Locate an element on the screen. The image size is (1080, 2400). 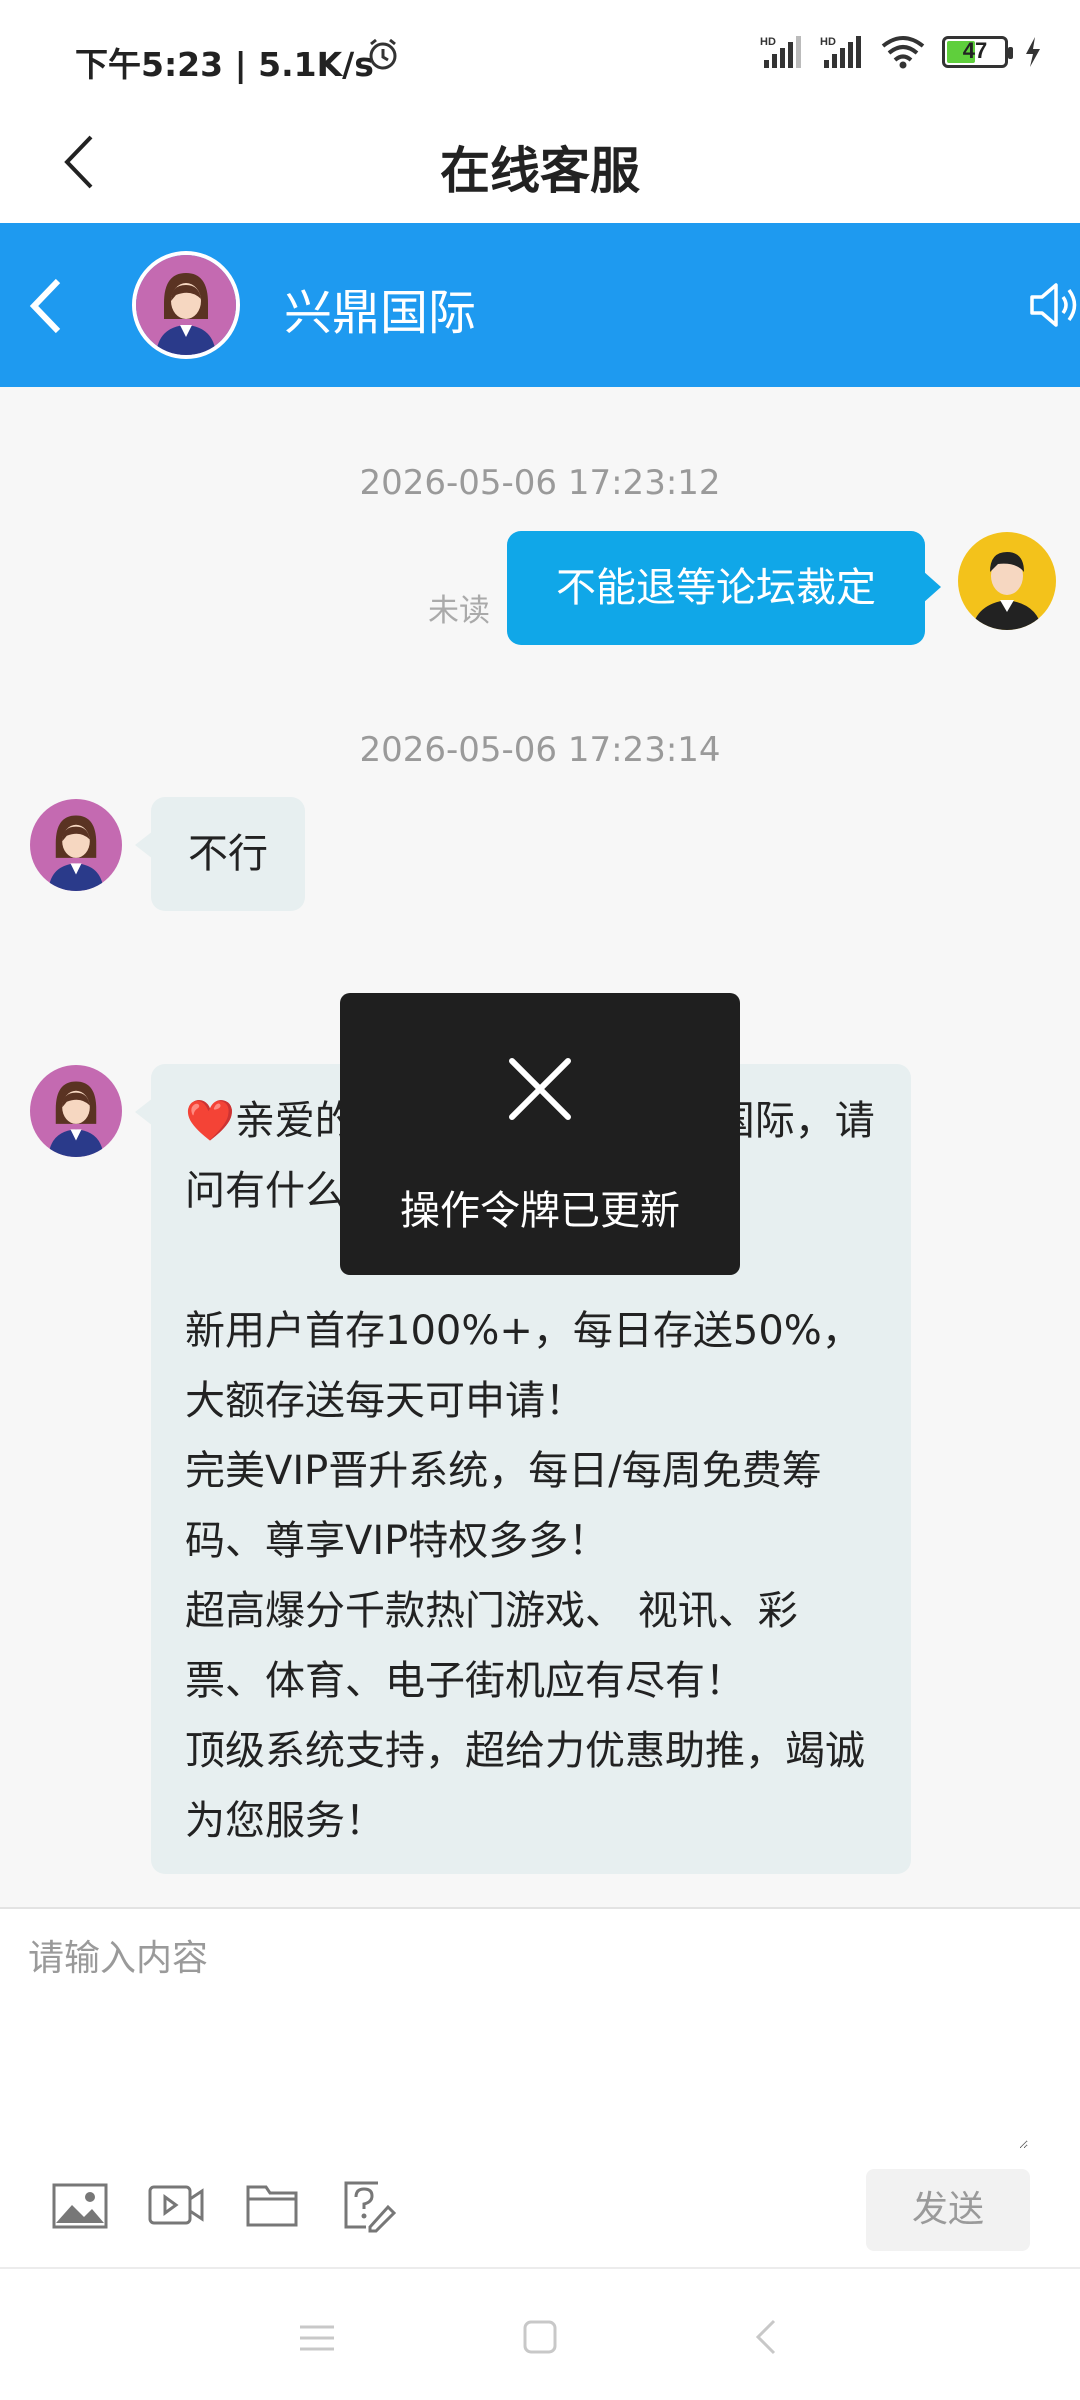
promo-line: 超高爆分千款热门游戏、 视讯、彩票、体育、电子街机应有尽有！ is located at coordinates (491, 1646).